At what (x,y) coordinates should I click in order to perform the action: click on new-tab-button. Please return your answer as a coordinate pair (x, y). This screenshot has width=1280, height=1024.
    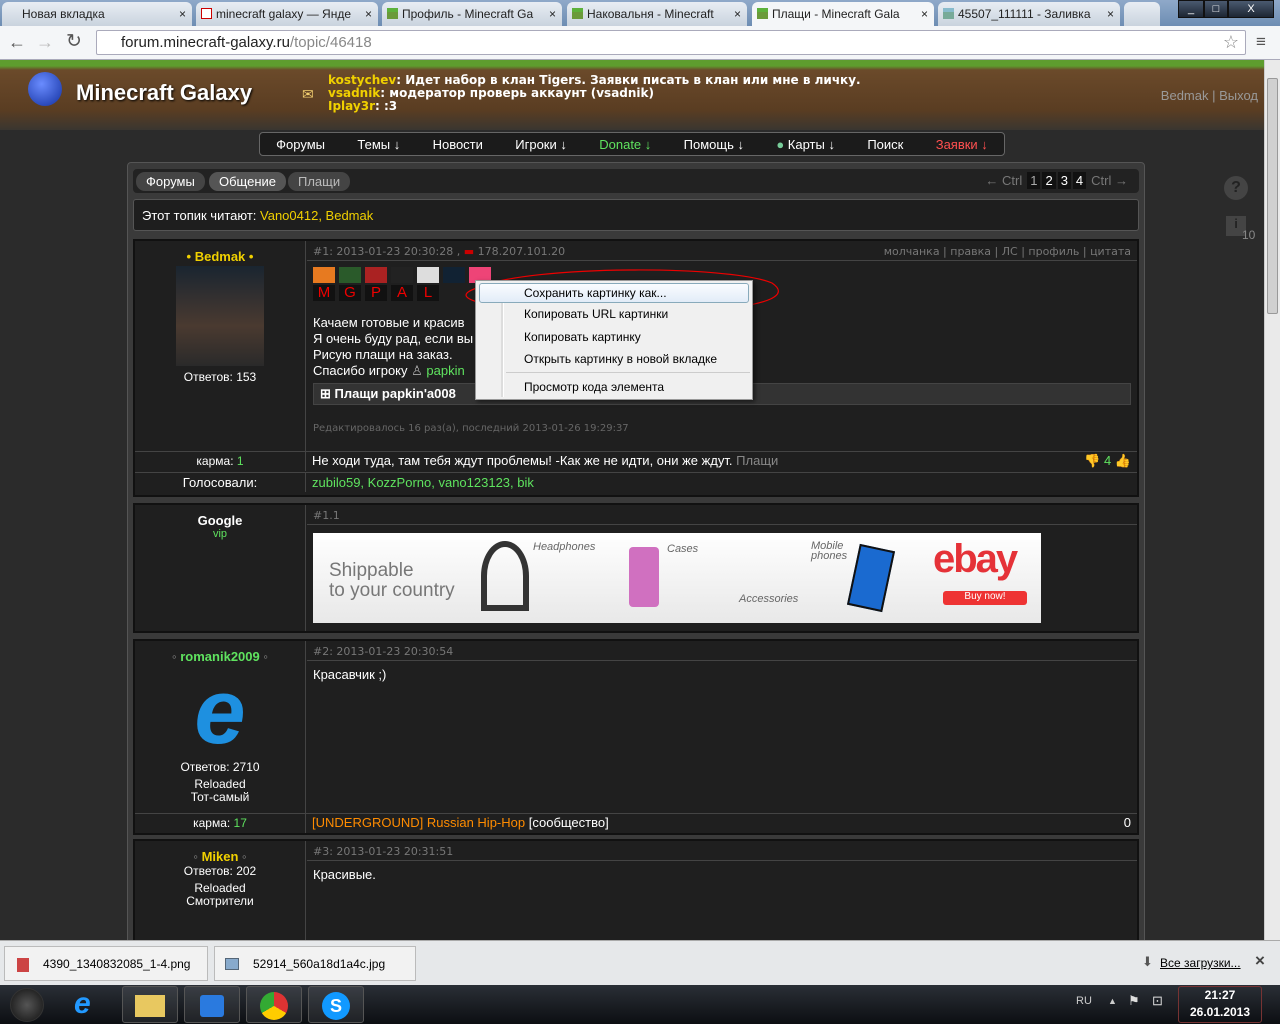
    Looking at the image, I should click on (1142, 14).